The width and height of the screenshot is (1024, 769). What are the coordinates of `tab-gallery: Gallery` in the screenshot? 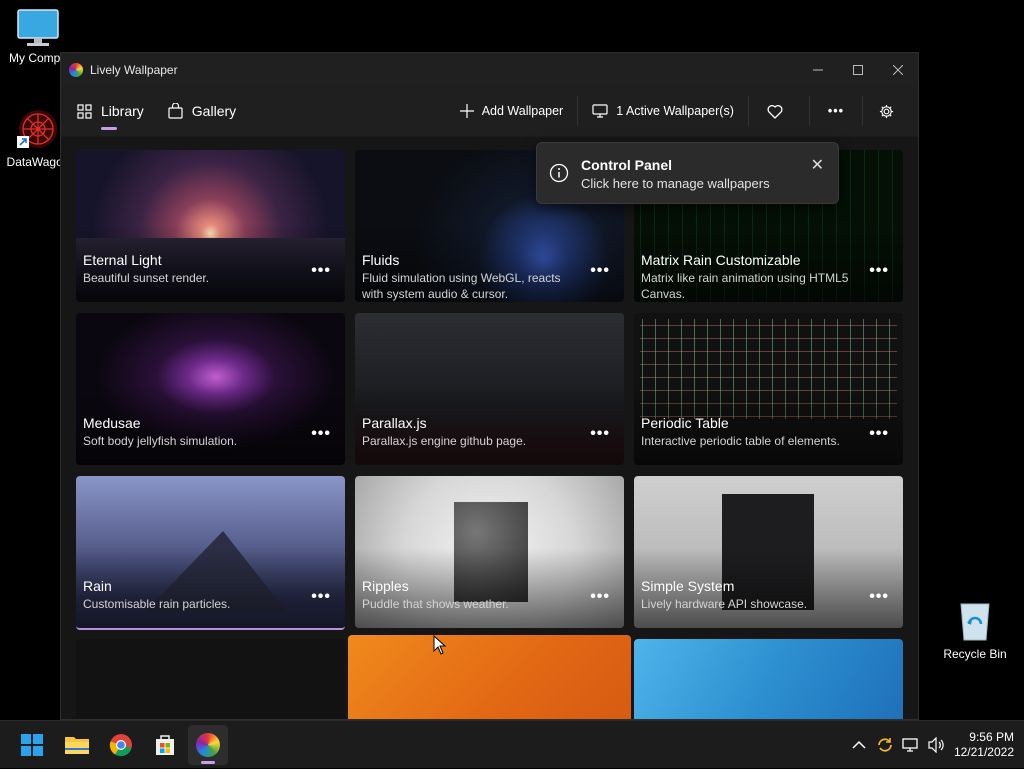 It's located at (202, 111).